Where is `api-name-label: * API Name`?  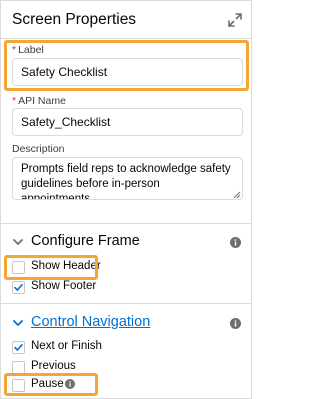
api-name-label: * API Name is located at coordinates (39, 101).